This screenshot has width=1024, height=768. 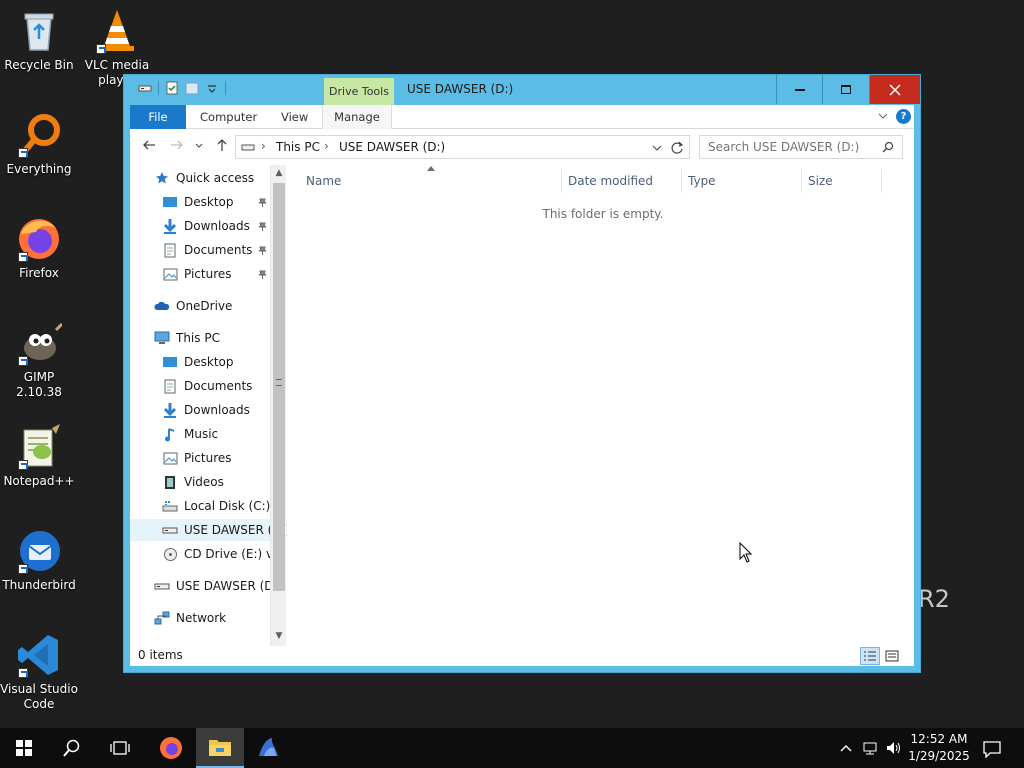 I want to click on sidebar-item-use-dawser-d-selected: USE DAWSER (D:), so click(x=208, y=530).